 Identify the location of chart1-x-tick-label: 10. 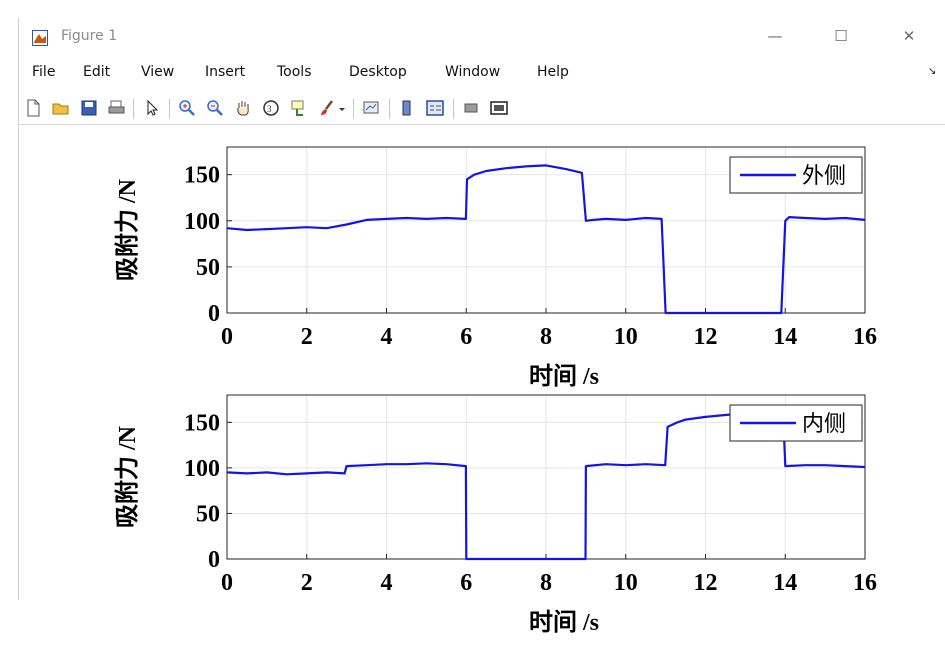
(626, 337).